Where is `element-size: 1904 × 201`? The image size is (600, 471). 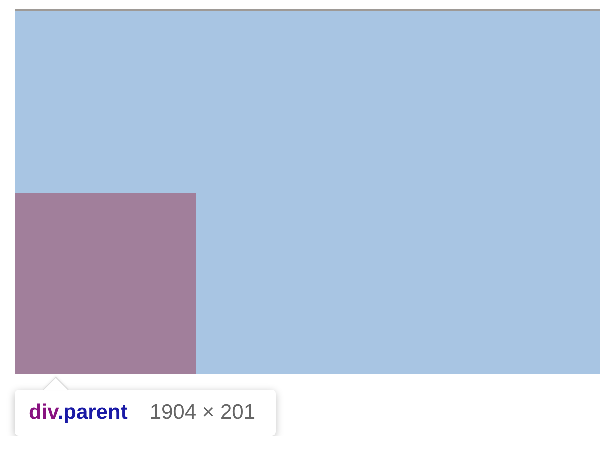 element-size: 1904 × 201 is located at coordinates (203, 413).